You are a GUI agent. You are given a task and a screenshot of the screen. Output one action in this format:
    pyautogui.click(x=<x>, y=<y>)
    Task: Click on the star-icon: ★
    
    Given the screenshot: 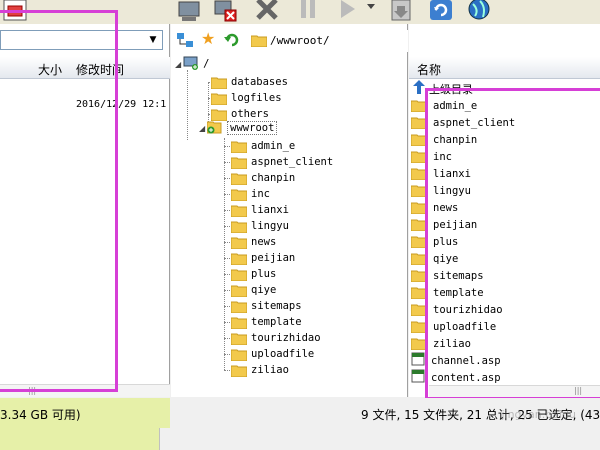 What is the action you would take?
    pyautogui.click(x=208, y=38)
    